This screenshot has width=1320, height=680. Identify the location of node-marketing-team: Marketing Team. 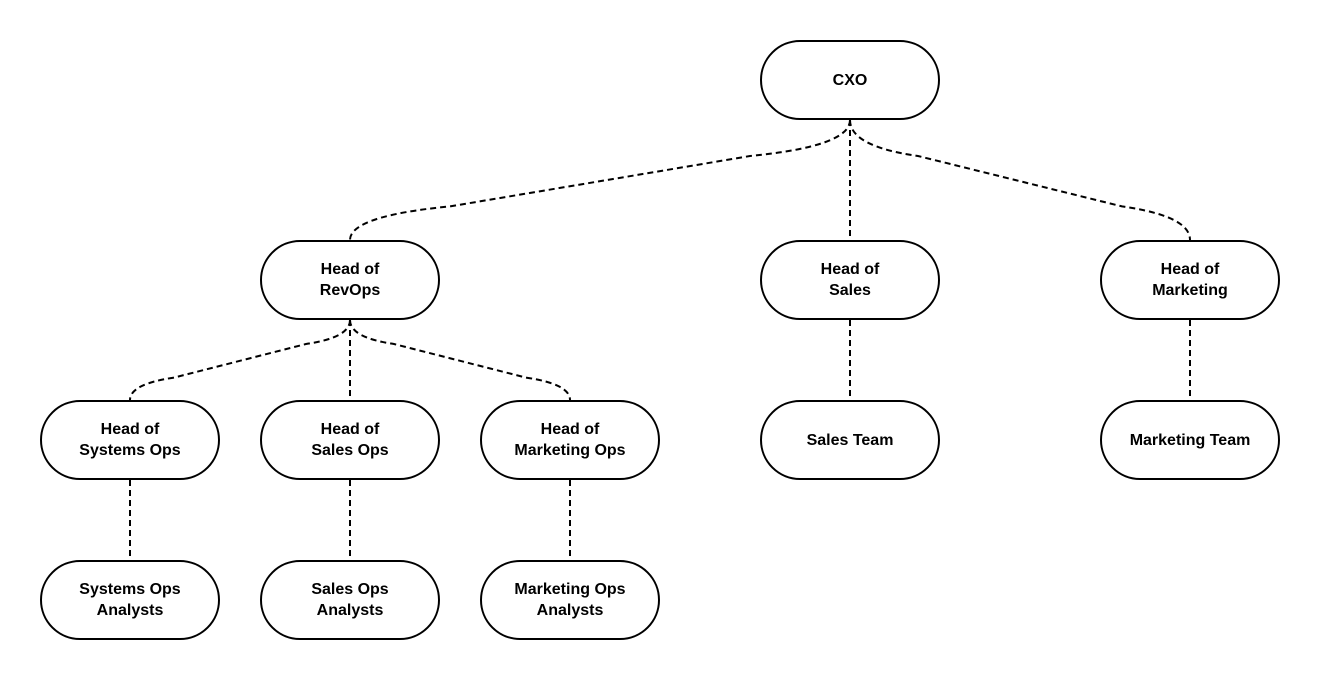
(1190, 440).